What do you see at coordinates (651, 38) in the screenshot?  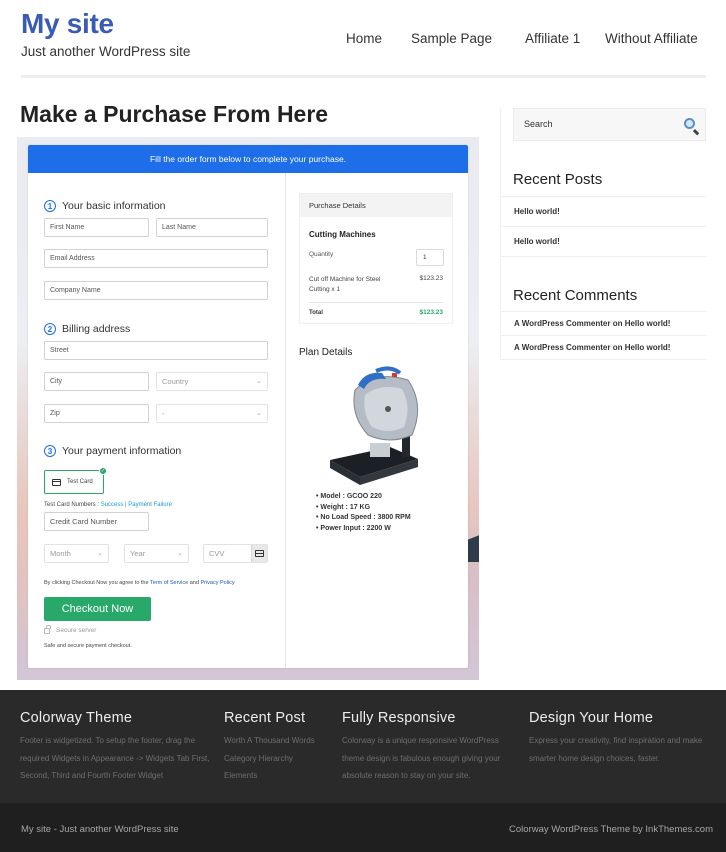 I see `nav-without-affiliate: Without Affiliate` at bounding box center [651, 38].